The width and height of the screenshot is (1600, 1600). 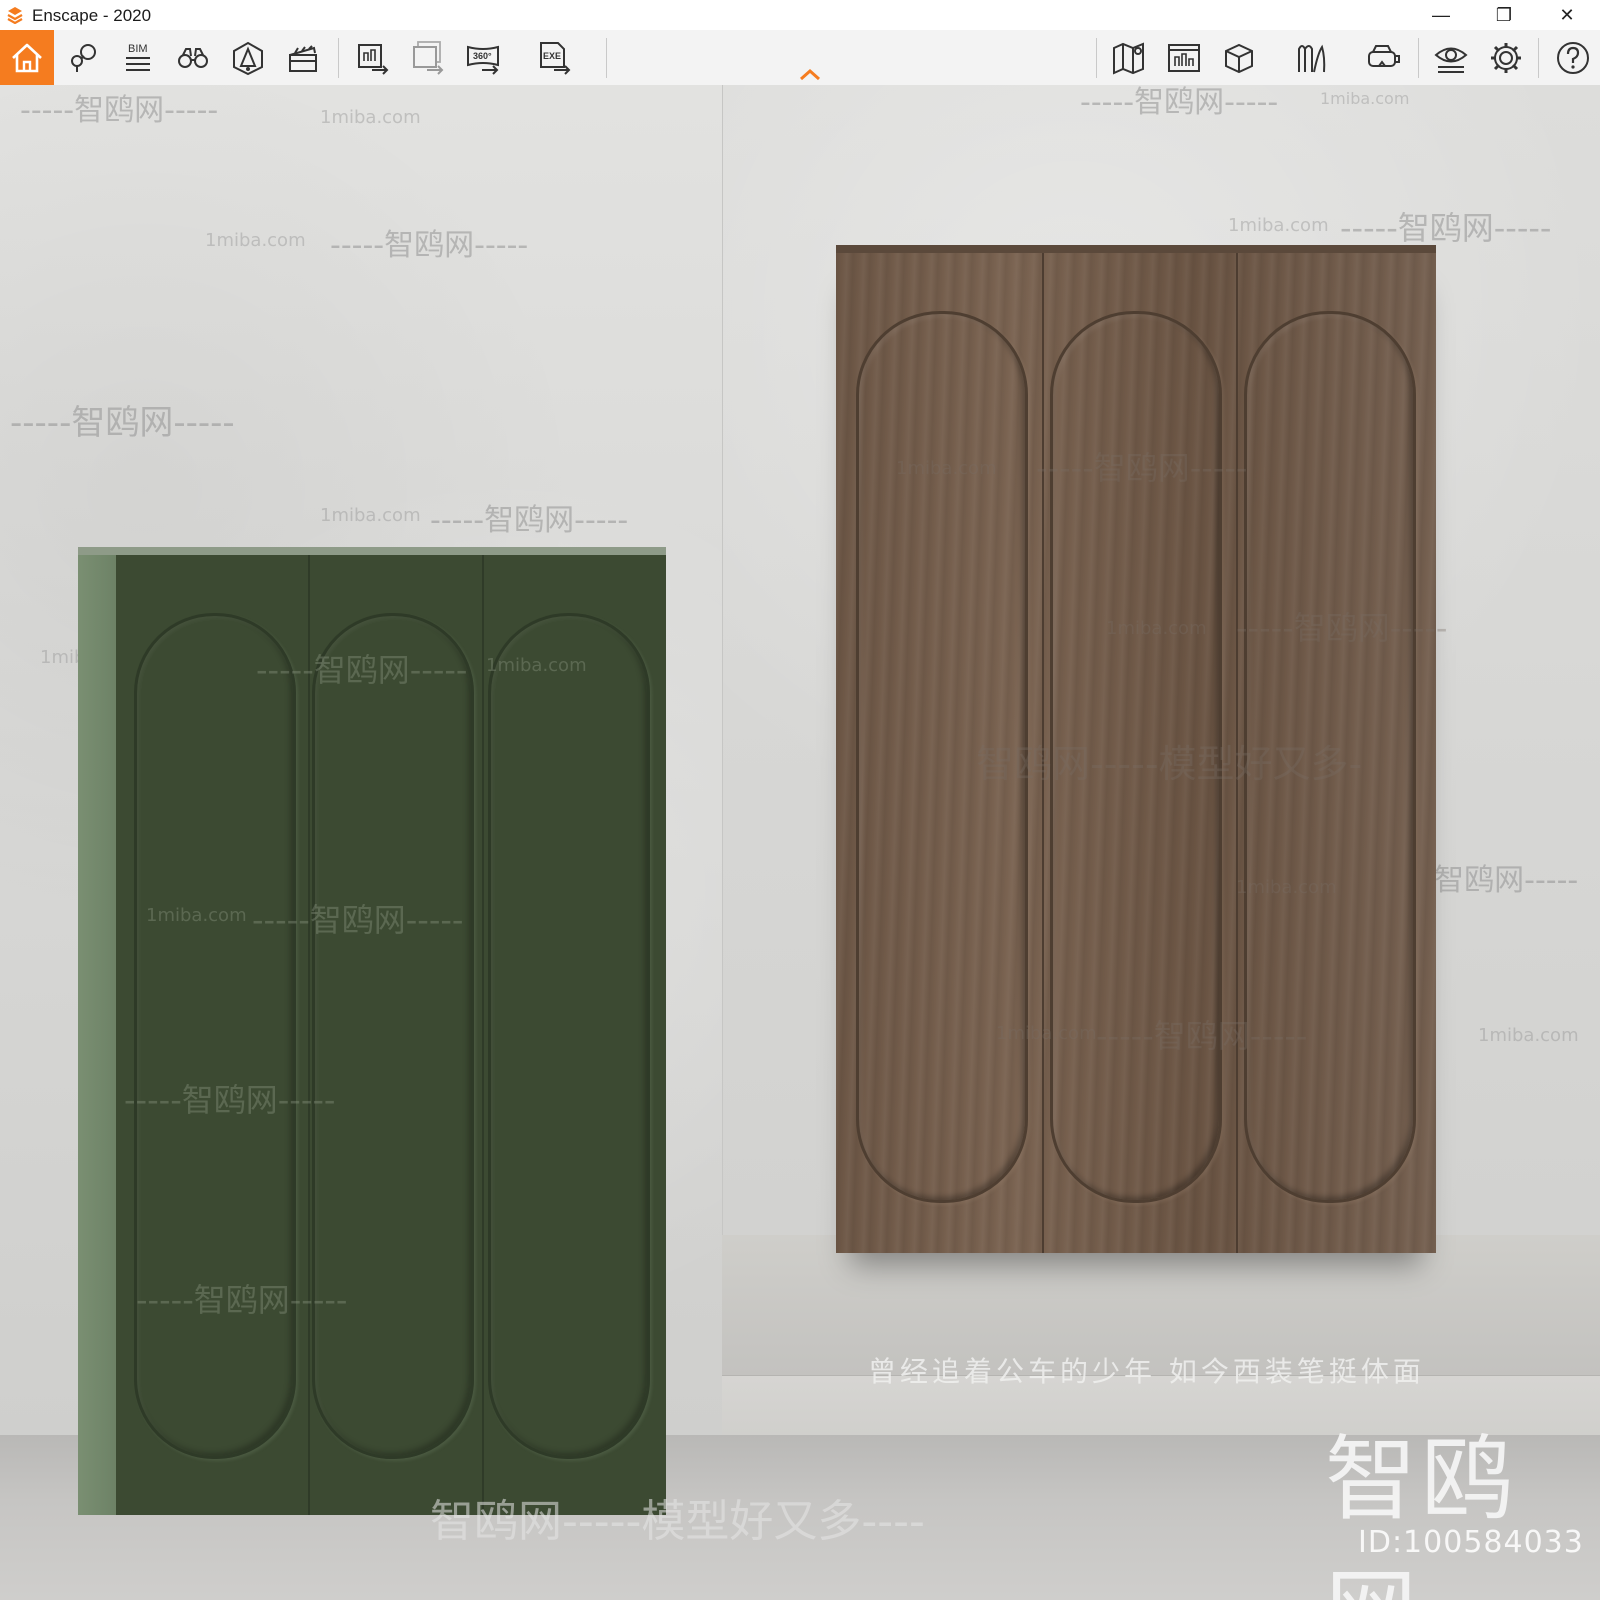 I want to click on visual-settings-icon, so click(x=1451, y=60).